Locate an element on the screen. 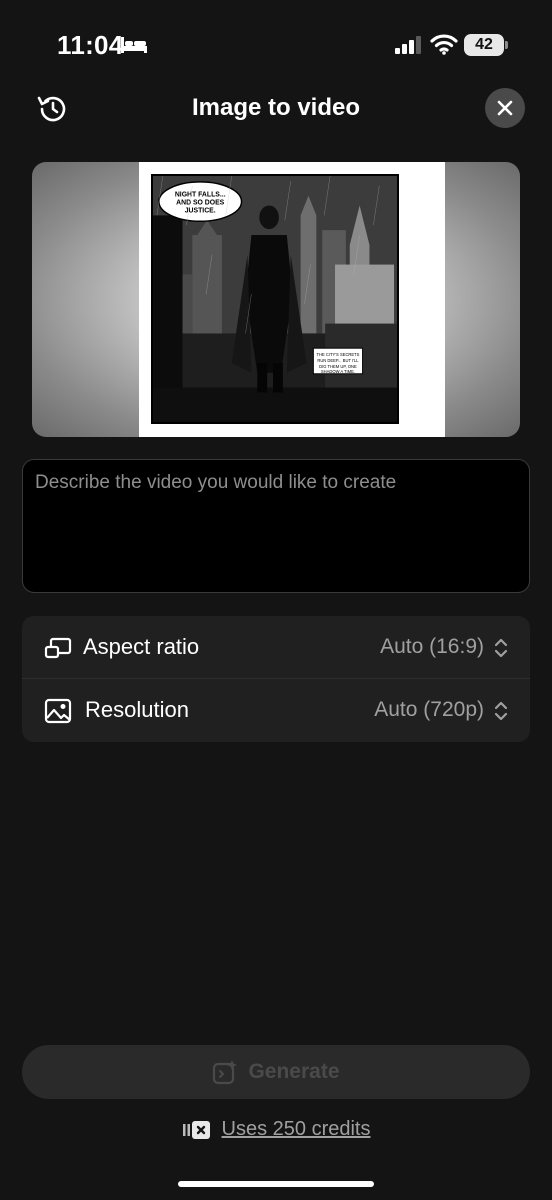 The image size is (552, 1200). svg-text: RUN DEEP... BUT I'LL is located at coordinates (338, 360).